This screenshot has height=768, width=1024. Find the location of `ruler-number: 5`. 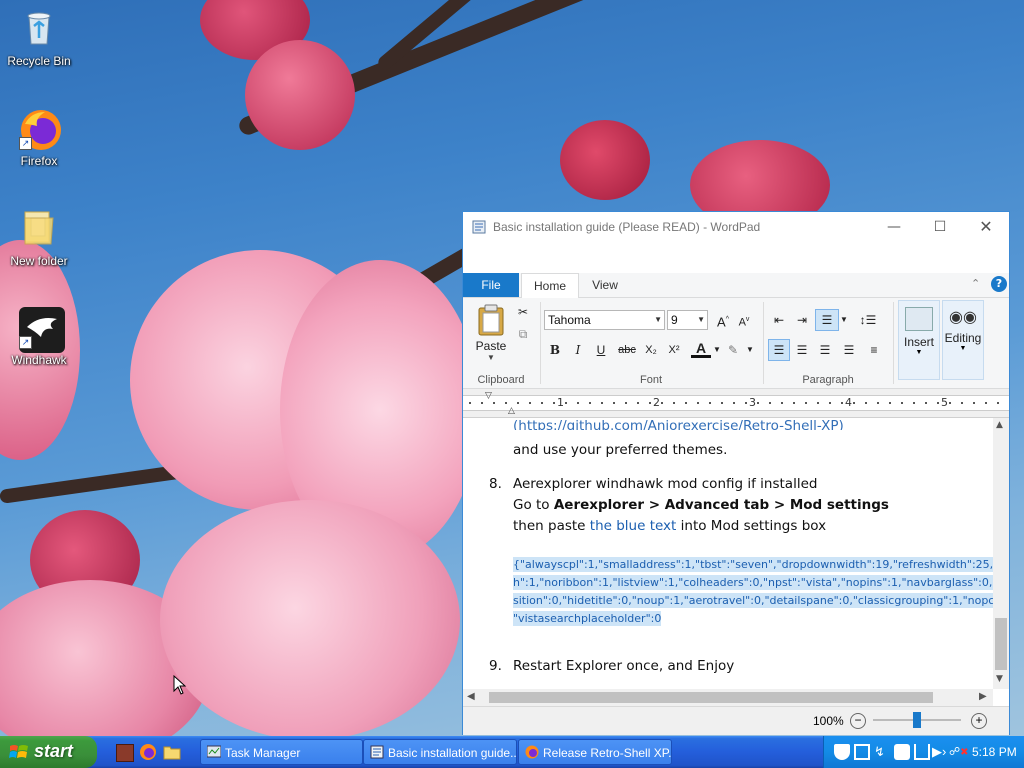

ruler-number: 5 is located at coordinates (944, 402).